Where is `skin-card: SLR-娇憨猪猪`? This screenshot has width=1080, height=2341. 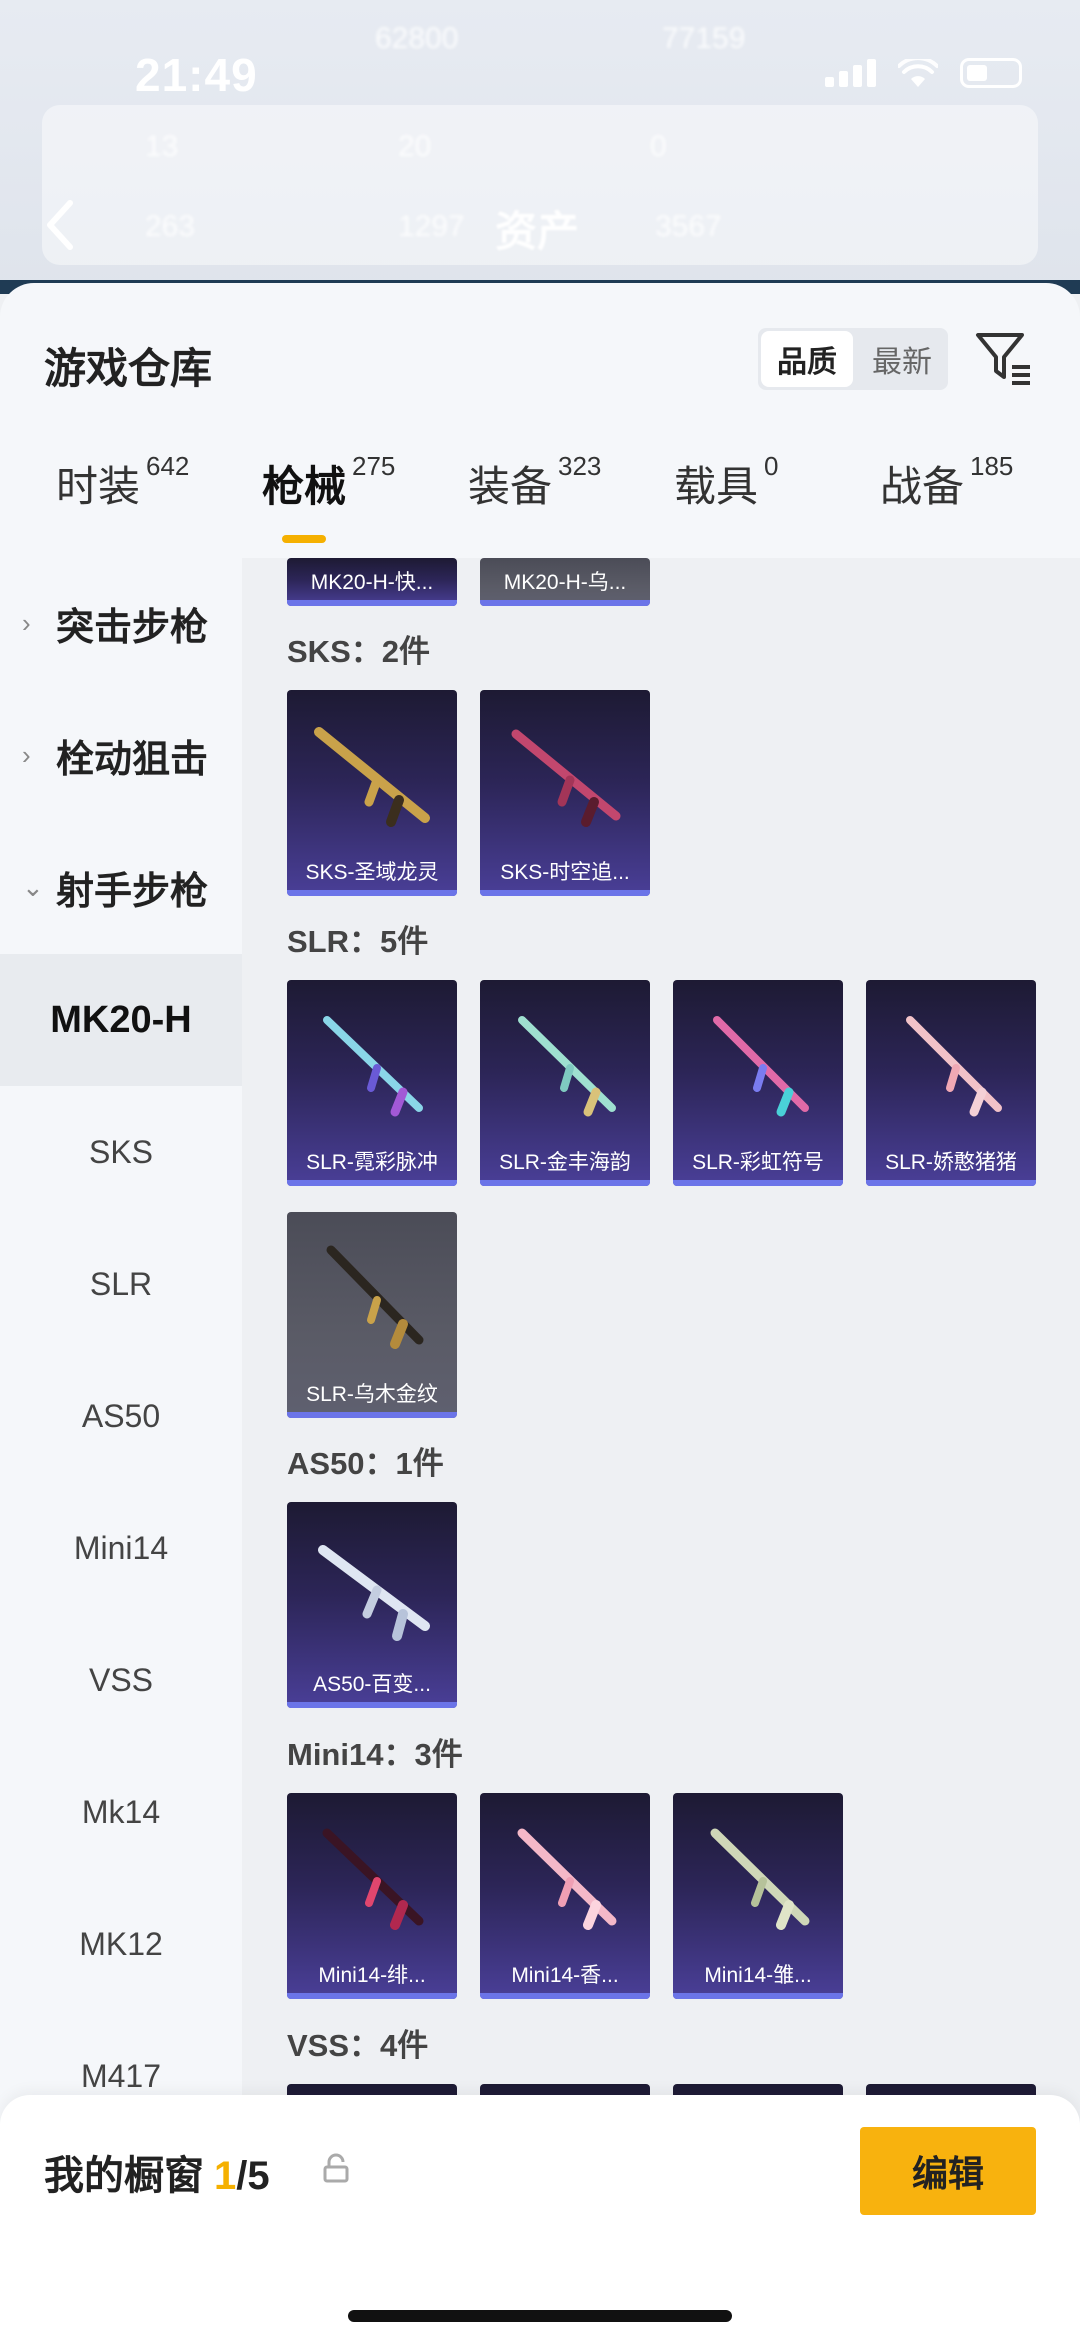 skin-card: SLR-娇憨猪猪 is located at coordinates (951, 1083).